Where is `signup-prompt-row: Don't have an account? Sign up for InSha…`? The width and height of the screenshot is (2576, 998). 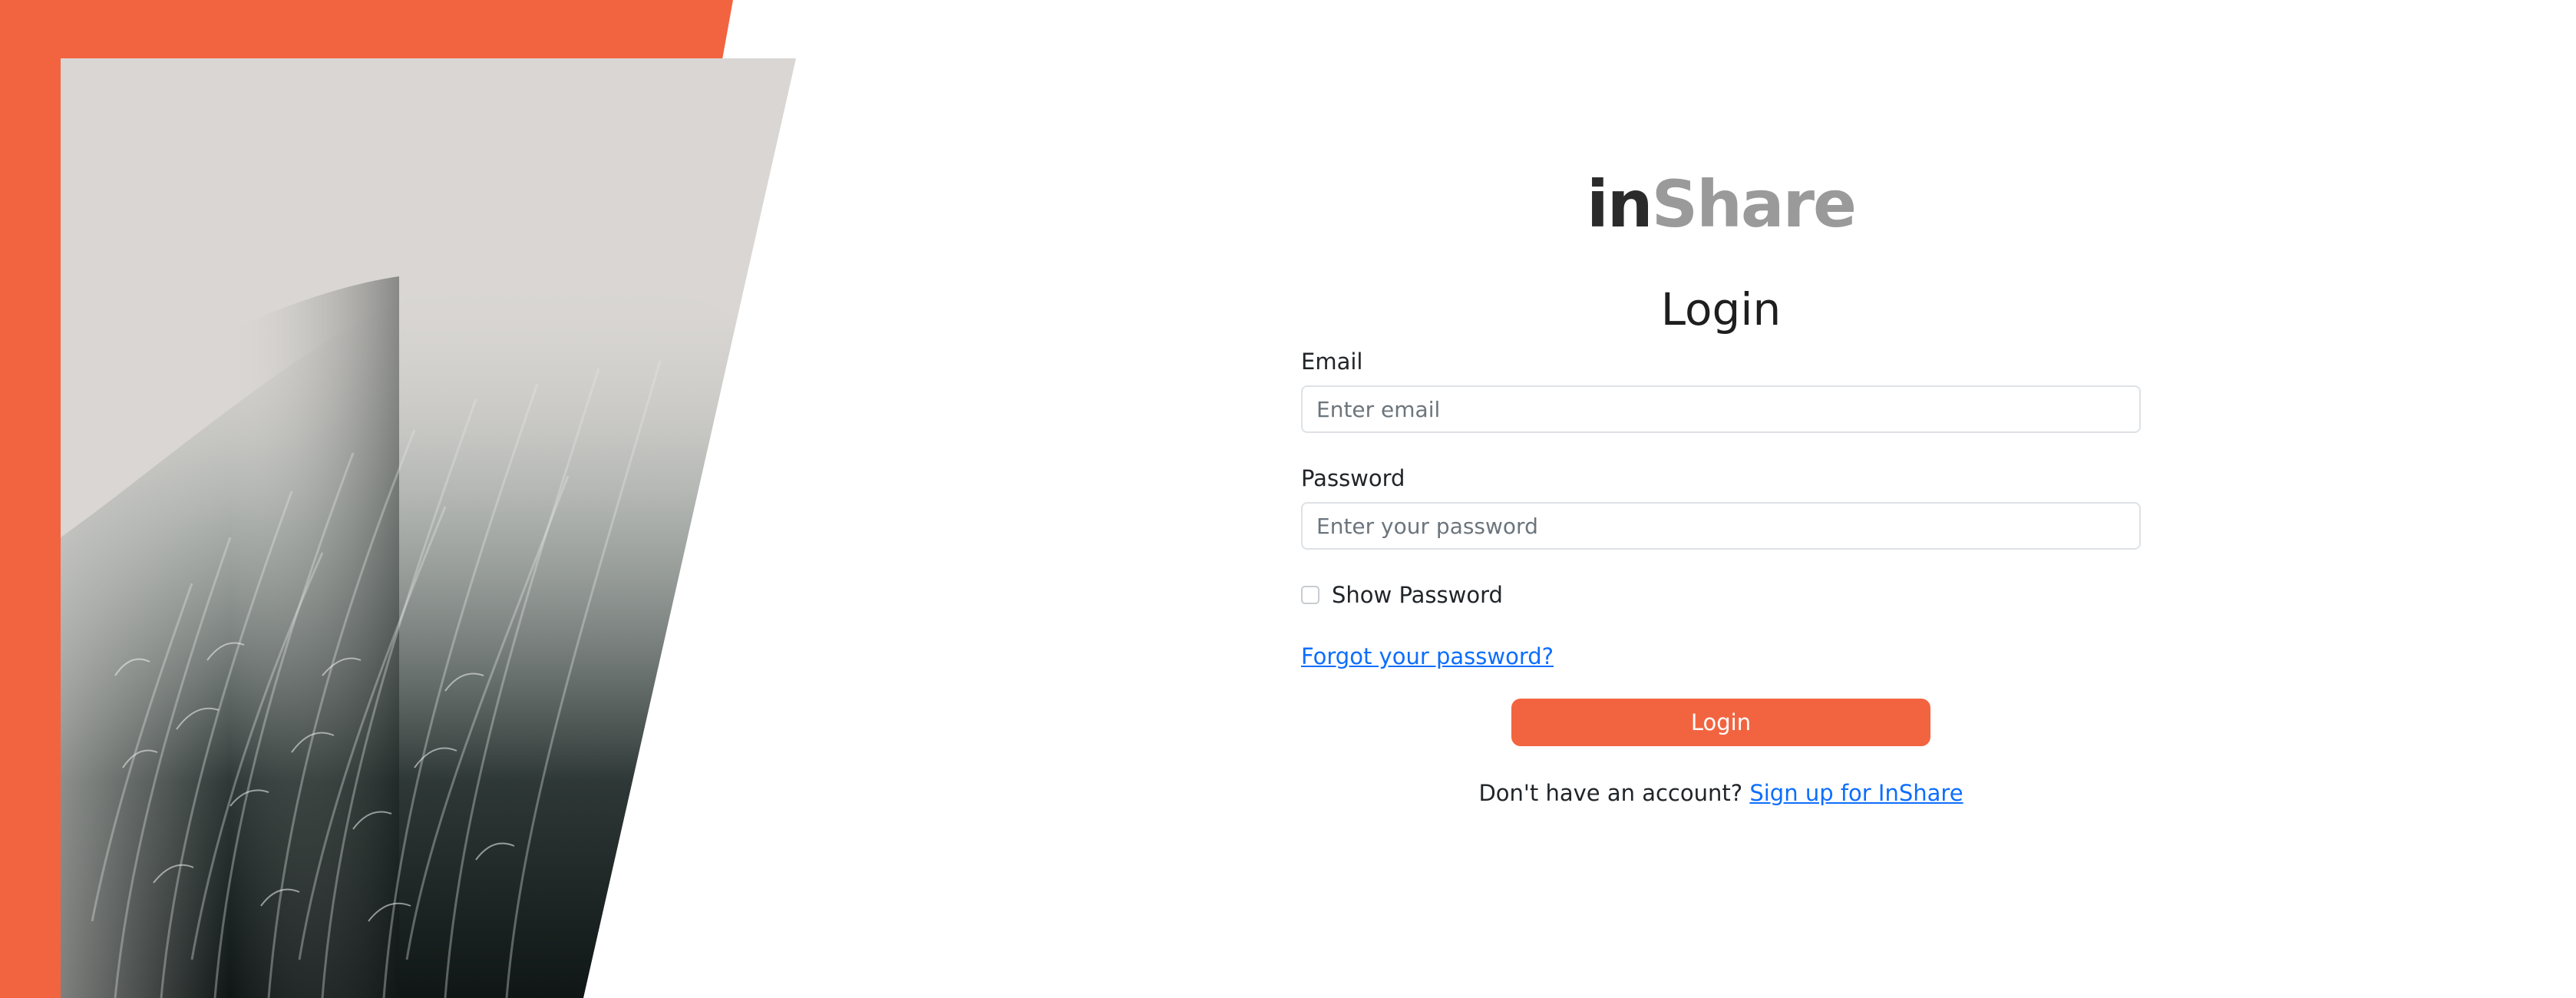 signup-prompt-row: Don't have an account? Sign up for InSha… is located at coordinates (1721, 793).